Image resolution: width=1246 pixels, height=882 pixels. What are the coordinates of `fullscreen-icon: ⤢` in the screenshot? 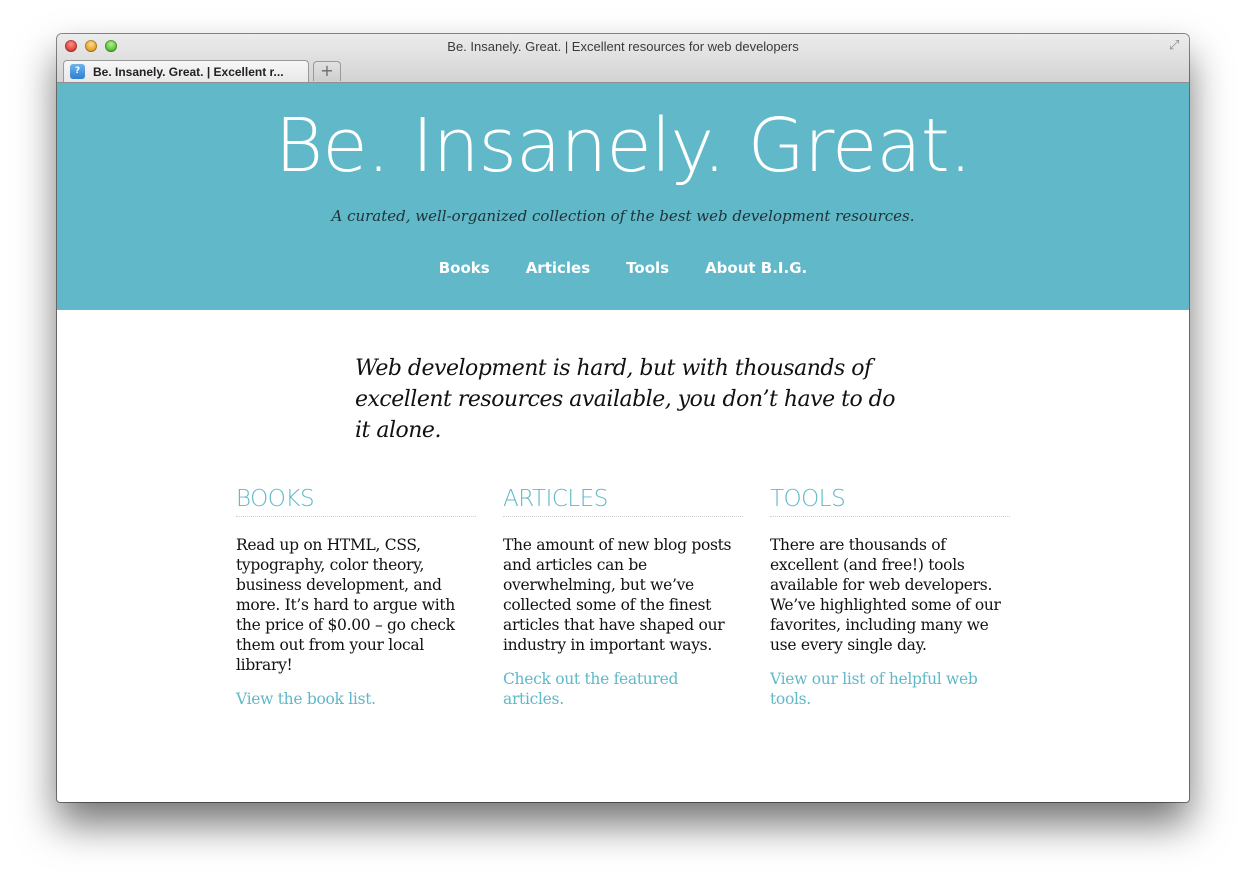 It's located at (1176, 46).